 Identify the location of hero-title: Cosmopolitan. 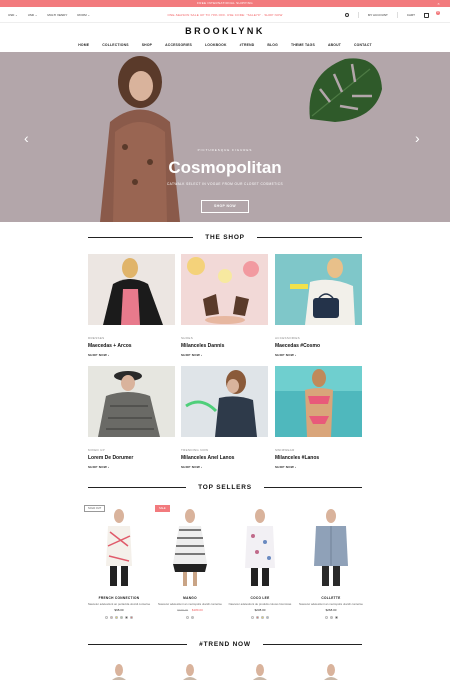
(225, 167).